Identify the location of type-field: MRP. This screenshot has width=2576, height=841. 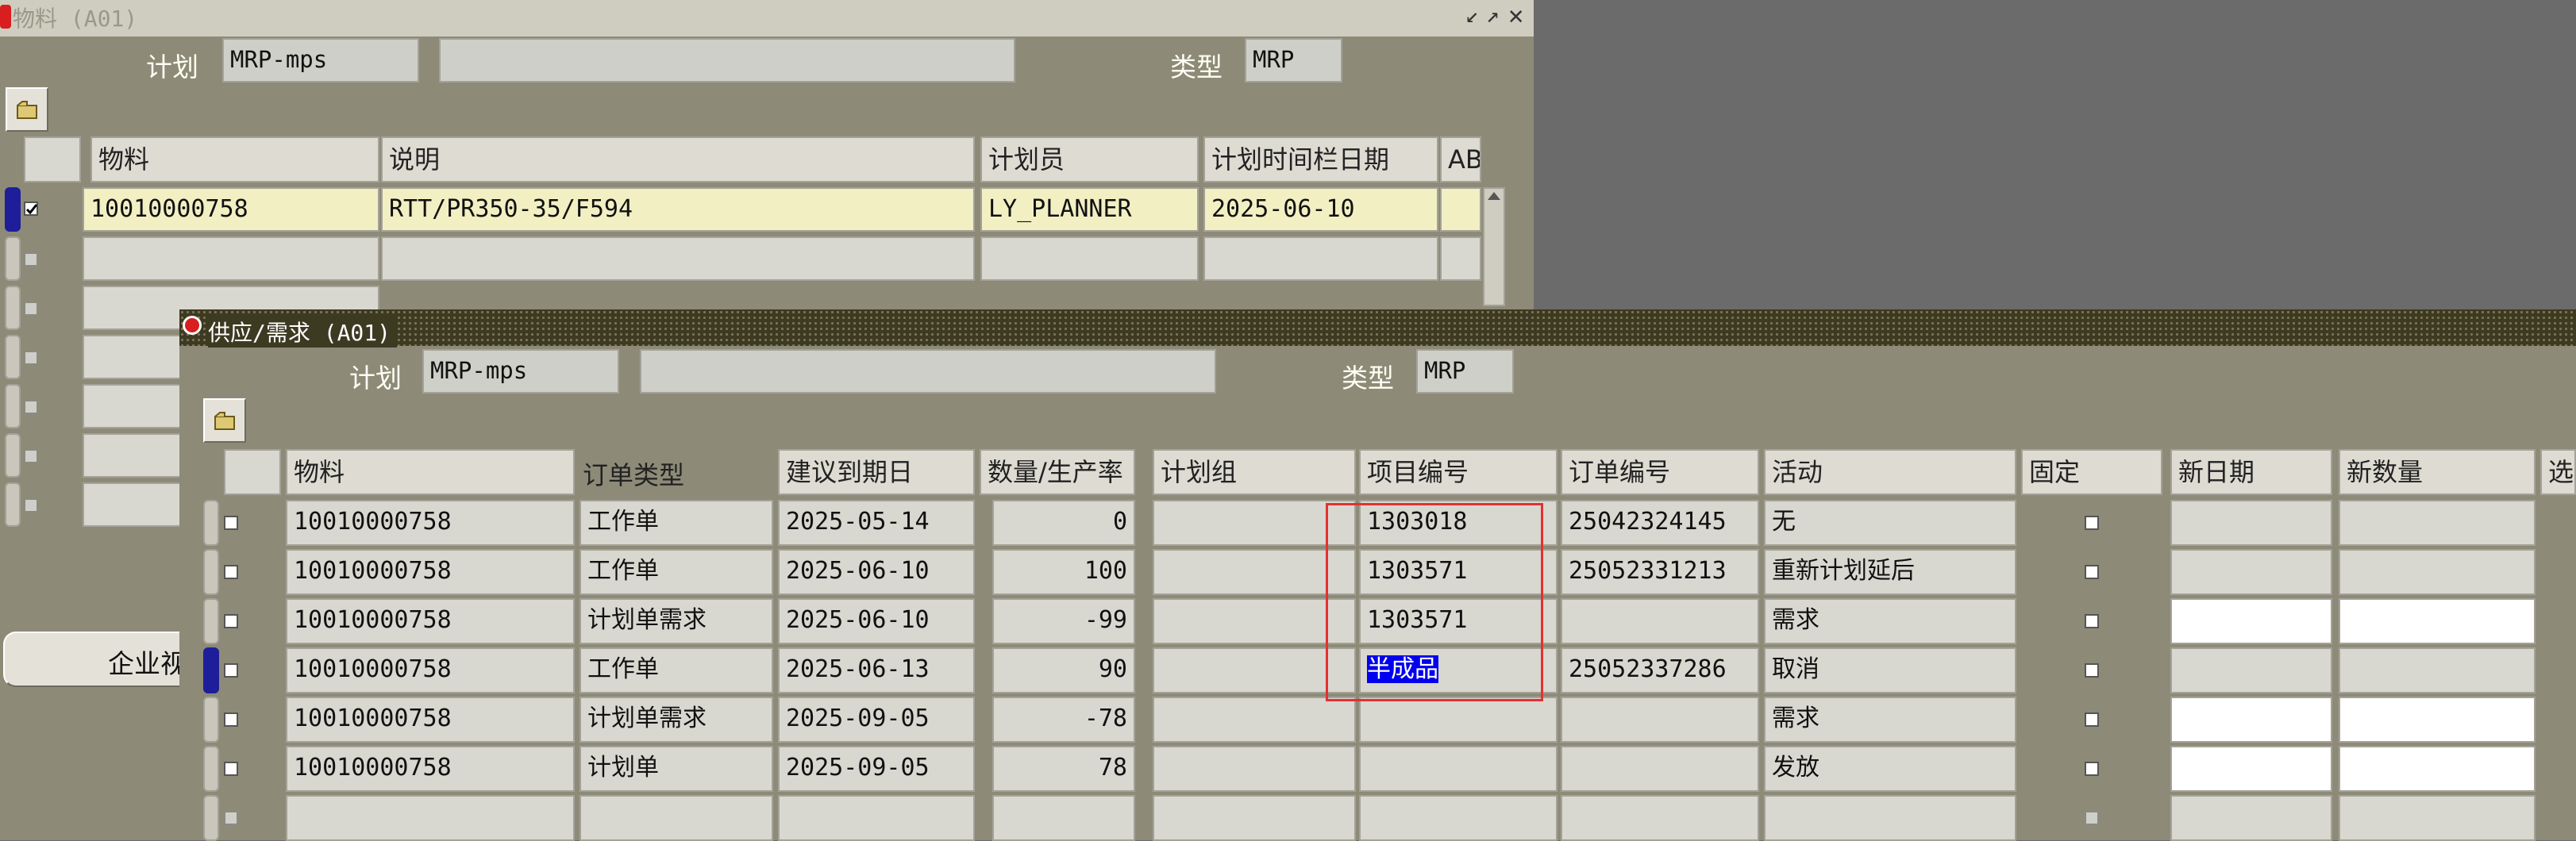
(1465, 371).